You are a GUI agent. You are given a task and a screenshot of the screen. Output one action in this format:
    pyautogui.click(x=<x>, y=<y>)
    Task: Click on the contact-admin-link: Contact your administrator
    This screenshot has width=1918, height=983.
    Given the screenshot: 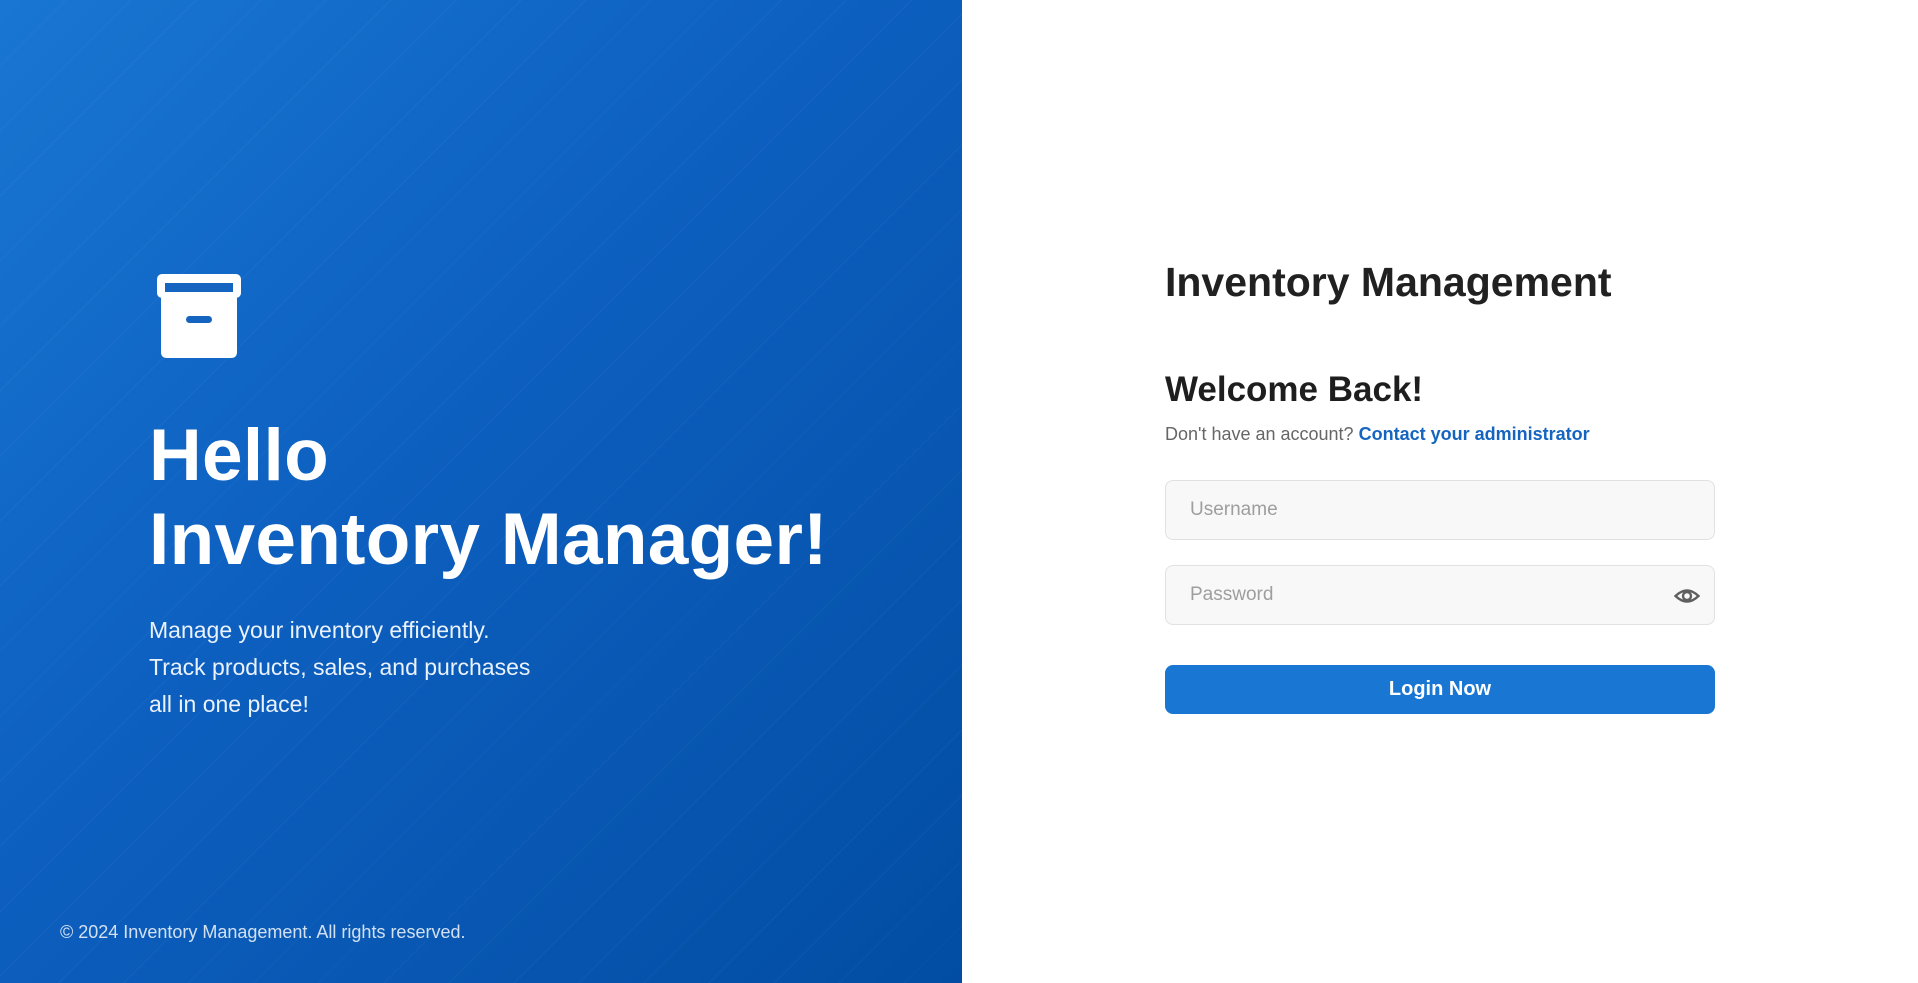 What is the action you would take?
    pyautogui.click(x=1474, y=434)
    